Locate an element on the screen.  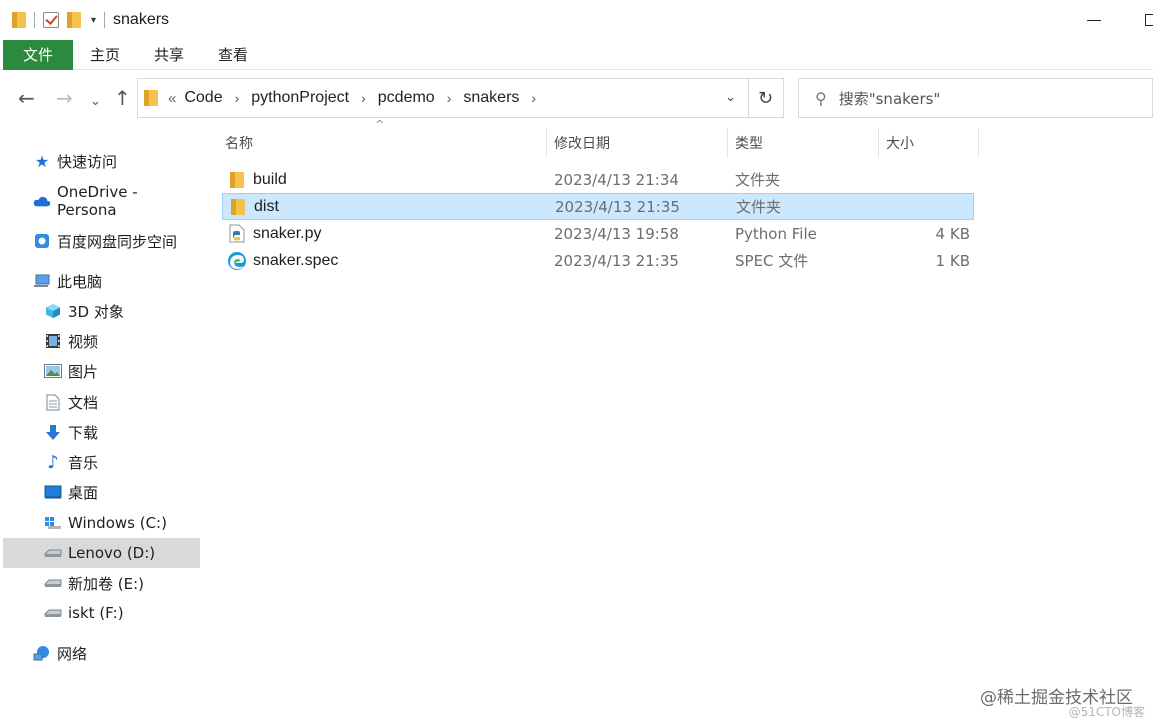
sidebar-item-windows-c: Windows (C:) is located at coordinates (101, 523).